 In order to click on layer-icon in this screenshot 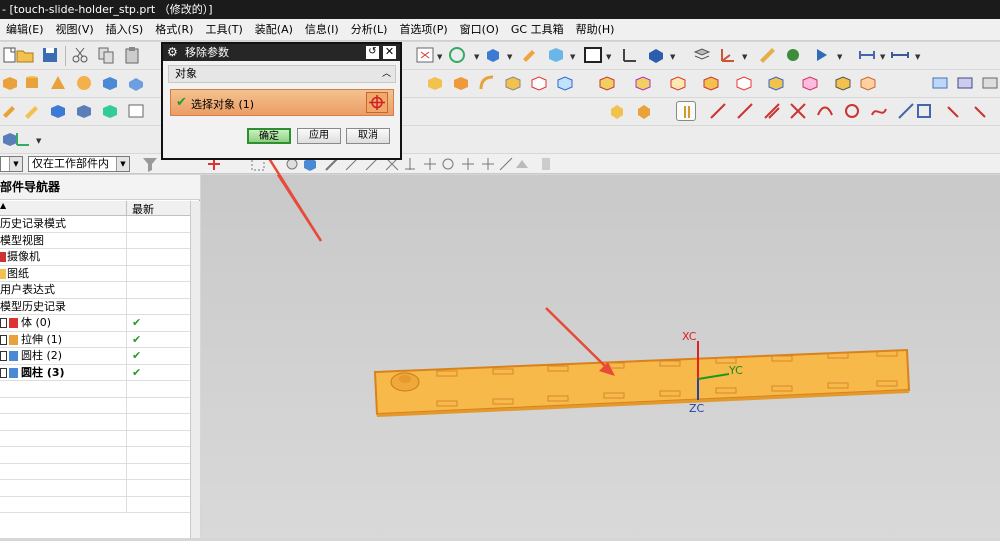, I will do `click(702, 55)`.